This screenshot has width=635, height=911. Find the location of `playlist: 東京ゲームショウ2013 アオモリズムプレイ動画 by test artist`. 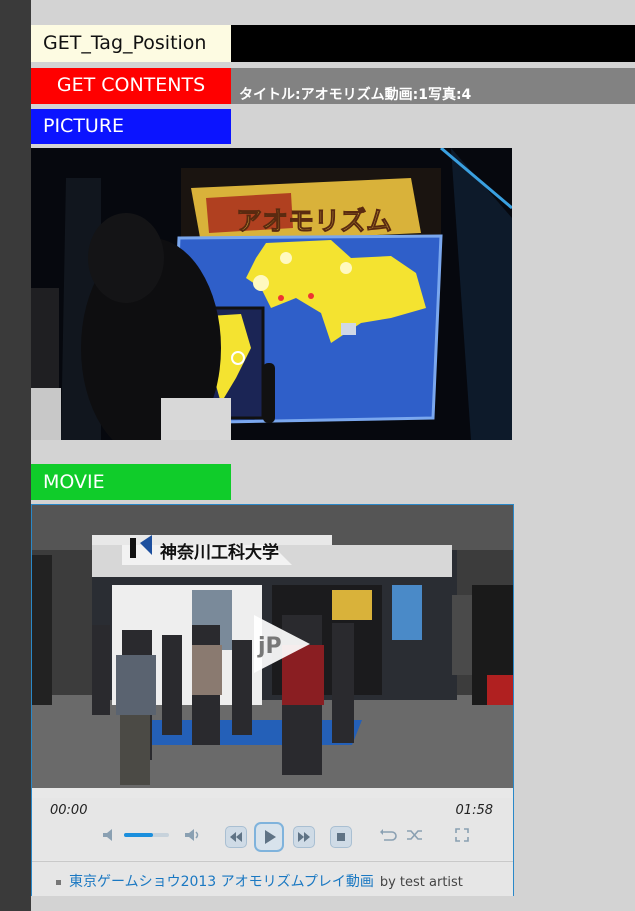

playlist: 東京ゲームショウ2013 アオモリズムプレイ動画 by test artist is located at coordinates (272, 878).